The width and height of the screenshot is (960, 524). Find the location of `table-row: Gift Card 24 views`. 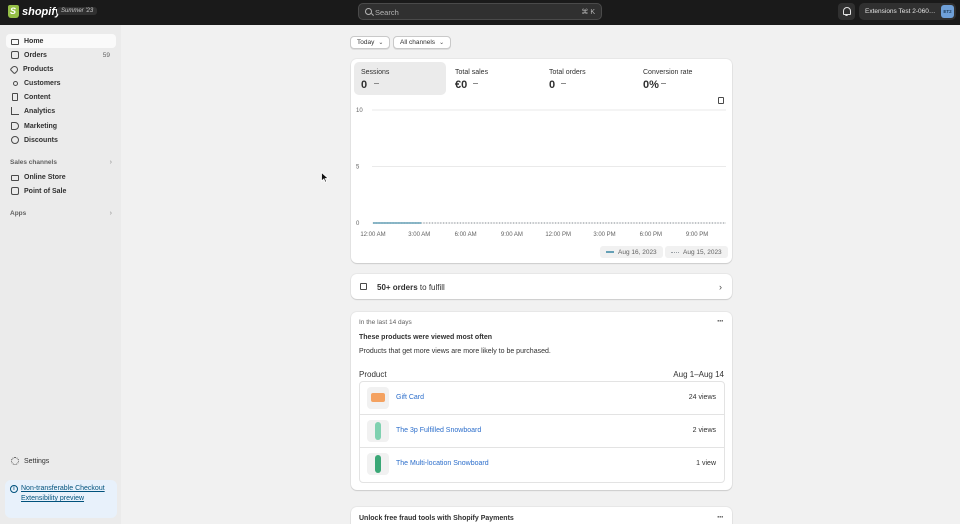

table-row: Gift Card 24 views is located at coordinates (542, 398).